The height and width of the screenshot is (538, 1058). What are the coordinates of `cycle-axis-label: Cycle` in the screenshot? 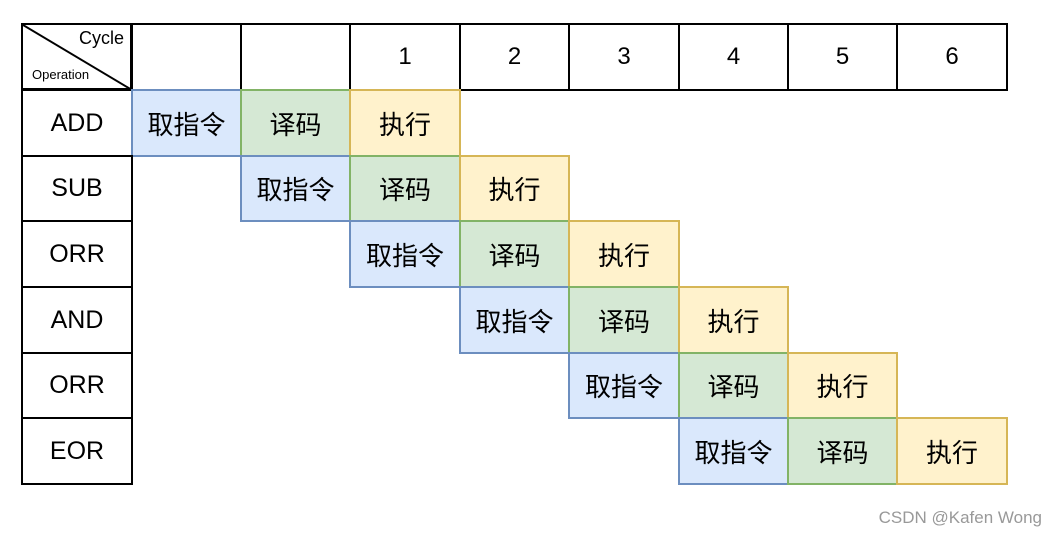 It's located at (101, 38).